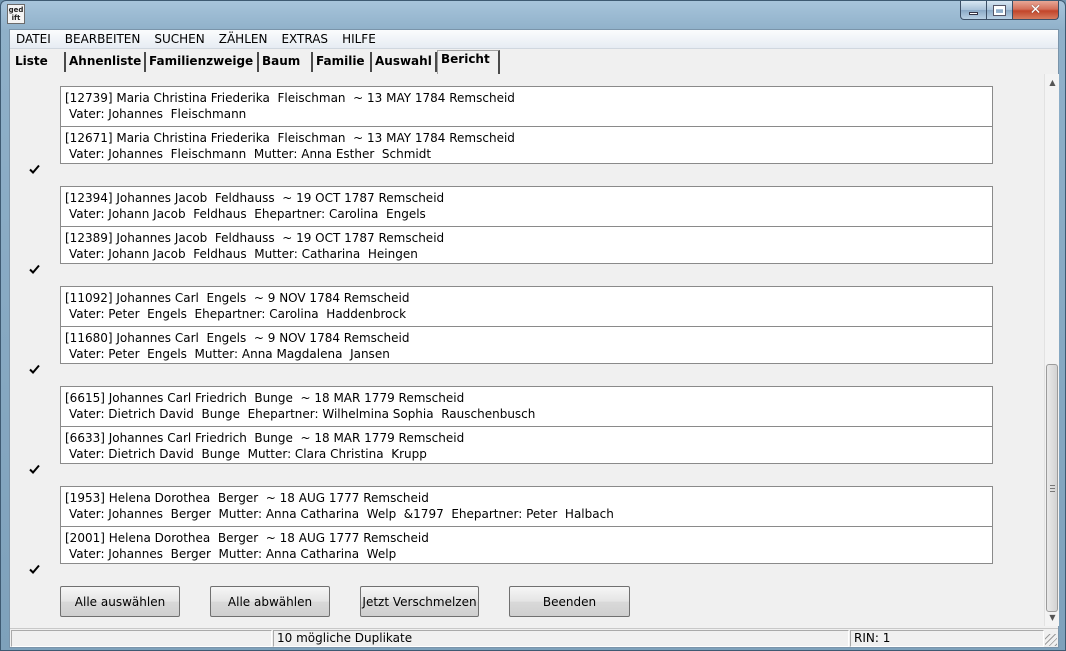 Image resolution: width=1066 pixels, height=651 pixels. I want to click on deselect-all-button: Alle abwählen, so click(270, 601).